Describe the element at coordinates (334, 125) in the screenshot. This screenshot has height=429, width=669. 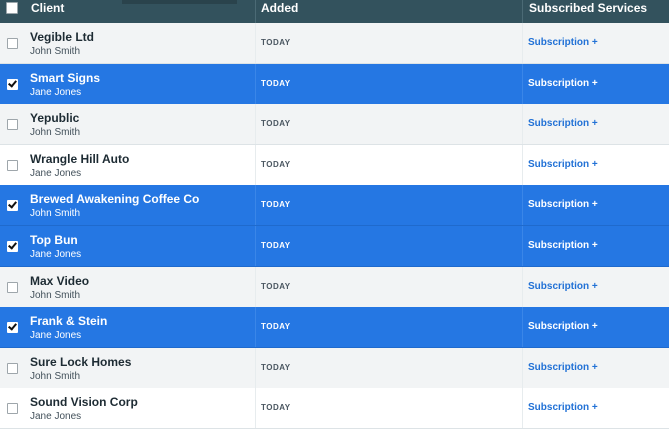
I see `table-row: Yepublic John Smith TODAY Subscription +` at that location.